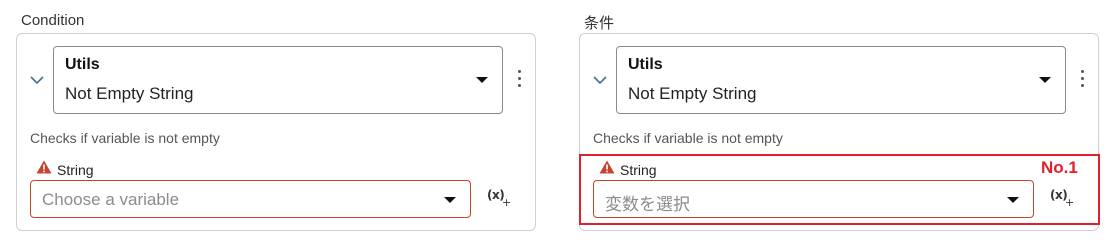 The image size is (1120, 244). Describe the element at coordinates (53, 20) in the screenshot. I see `panel-title: Condition` at that location.